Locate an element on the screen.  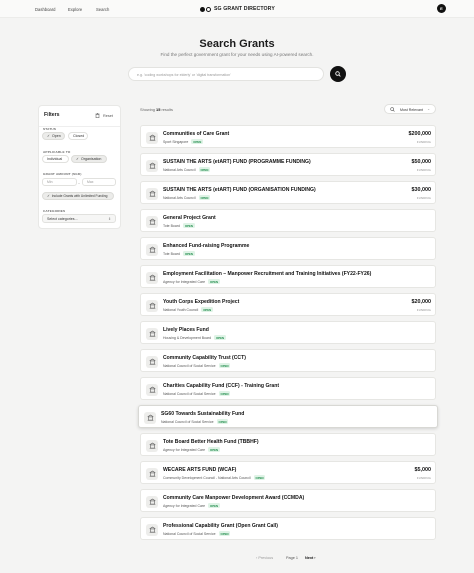
grant-title: Communities of Care Grant is located at coordinates (196, 134).